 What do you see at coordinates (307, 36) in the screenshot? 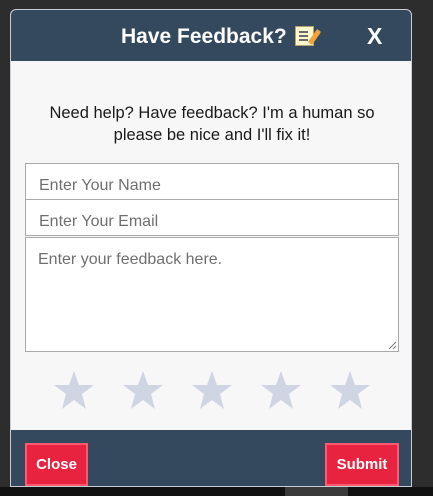
I see `memo-icon` at bounding box center [307, 36].